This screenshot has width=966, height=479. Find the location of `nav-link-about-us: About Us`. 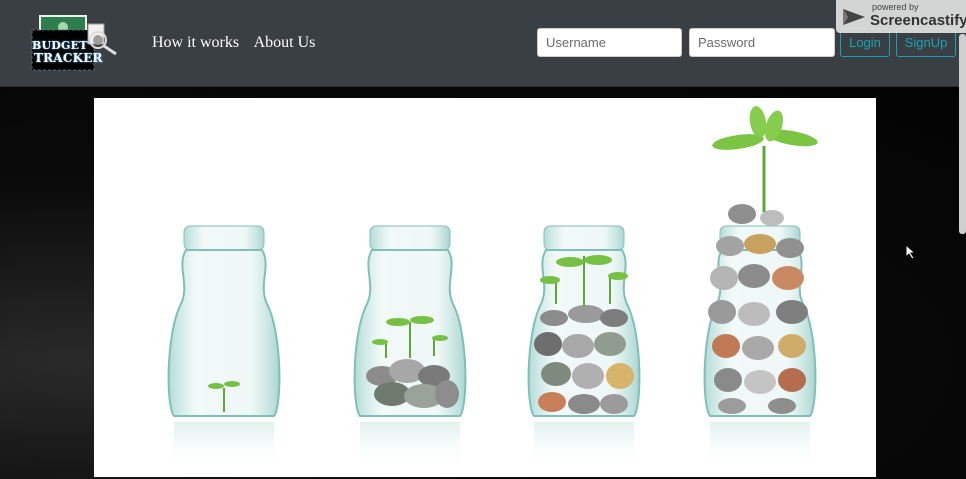

nav-link-about-us: About Us is located at coordinates (285, 42).